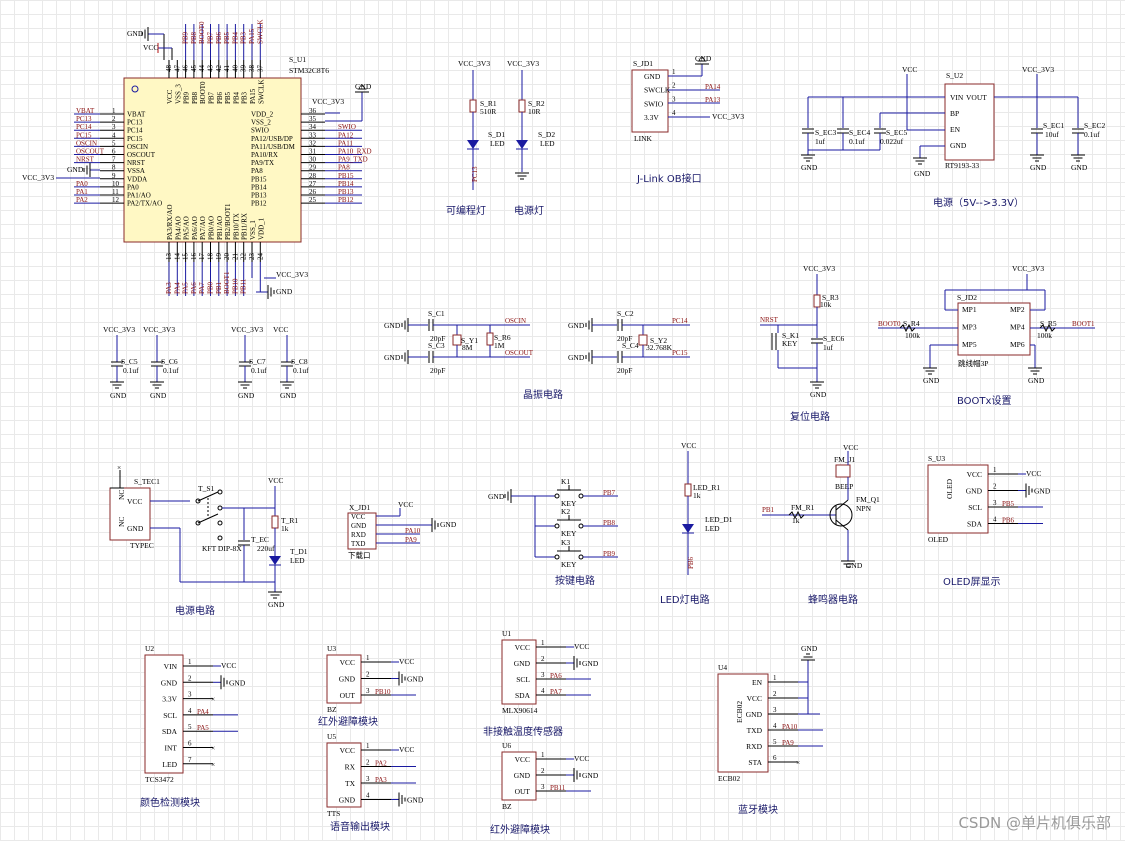 This screenshot has width=1125, height=841. Describe the element at coordinates (139, 196) in the screenshot. I see `mcu-pin-name: PA1/AO` at that location.